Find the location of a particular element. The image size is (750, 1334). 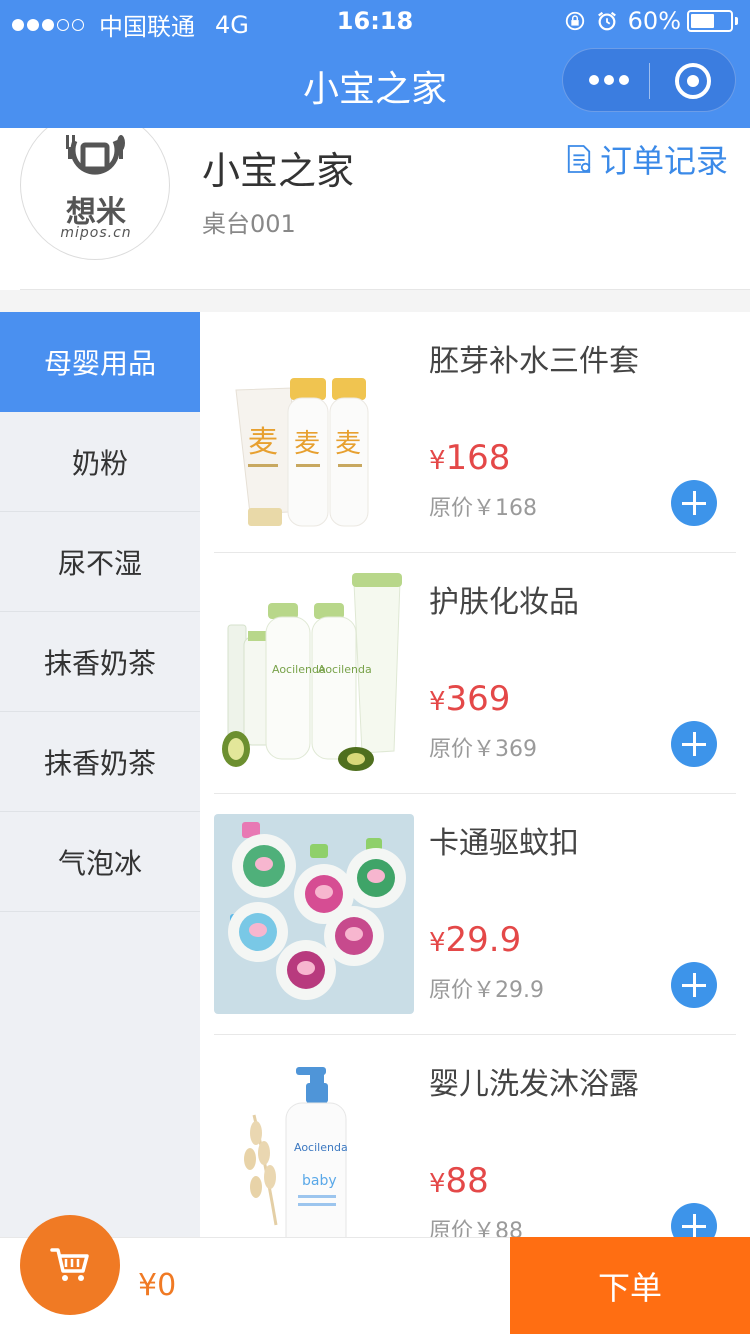

product-name: 婴儿洗发沐浴露 is located at coordinates (534, 1084).